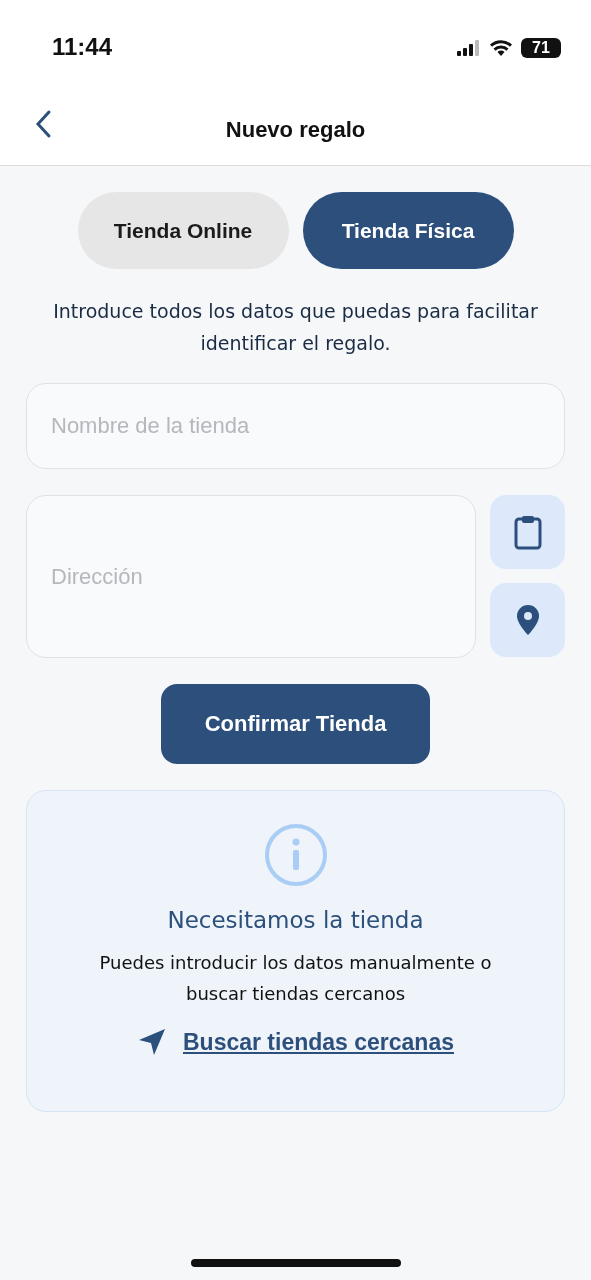 The width and height of the screenshot is (591, 1280). I want to click on confirm-store-button: Confirmar Tienda, so click(295, 724).